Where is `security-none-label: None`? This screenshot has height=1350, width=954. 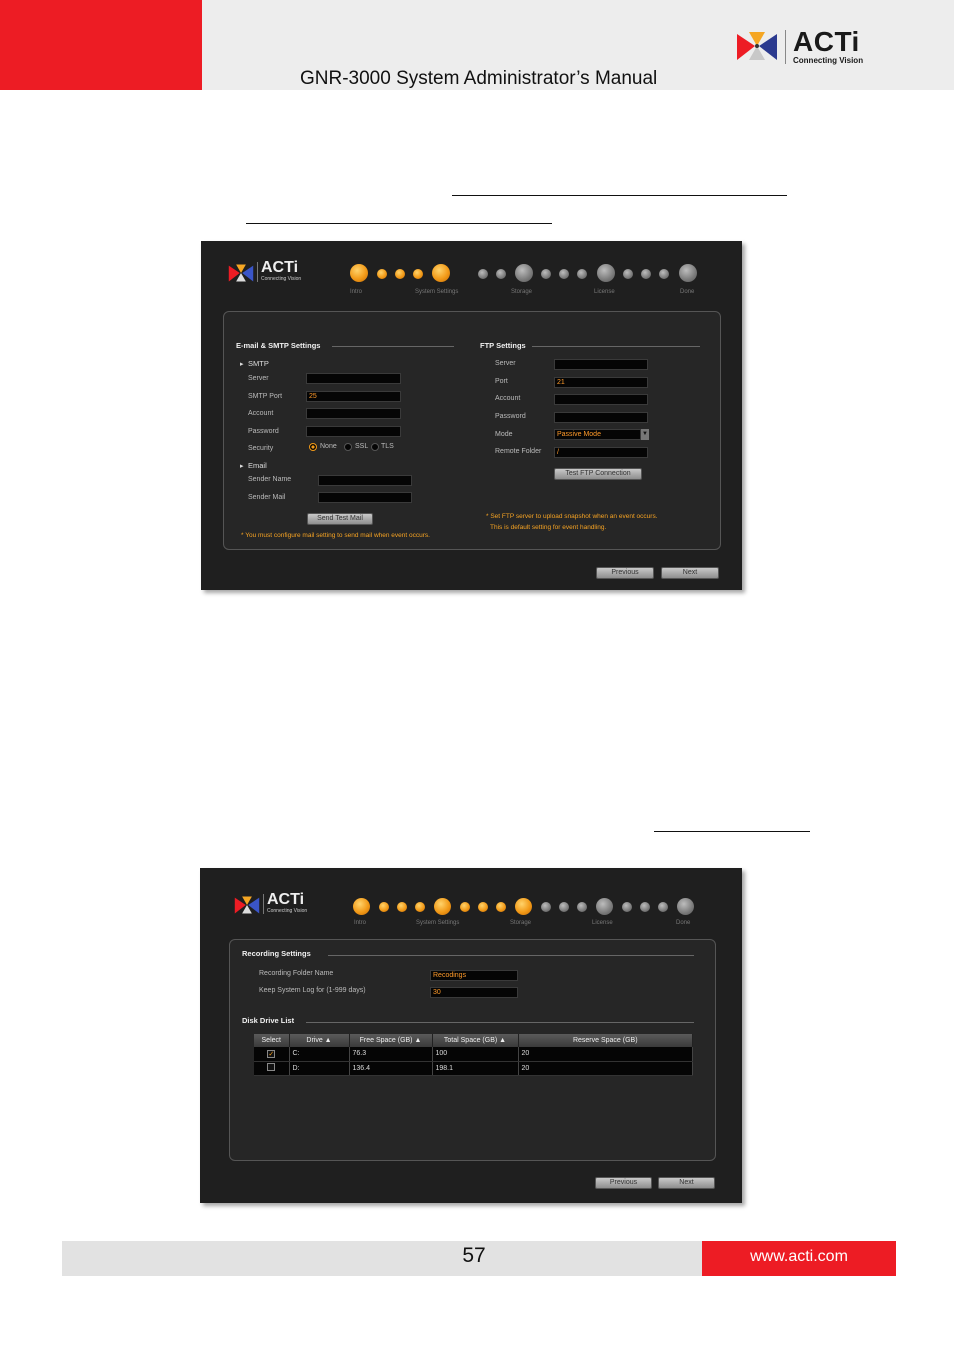 security-none-label: None is located at coordinates (328, 446).